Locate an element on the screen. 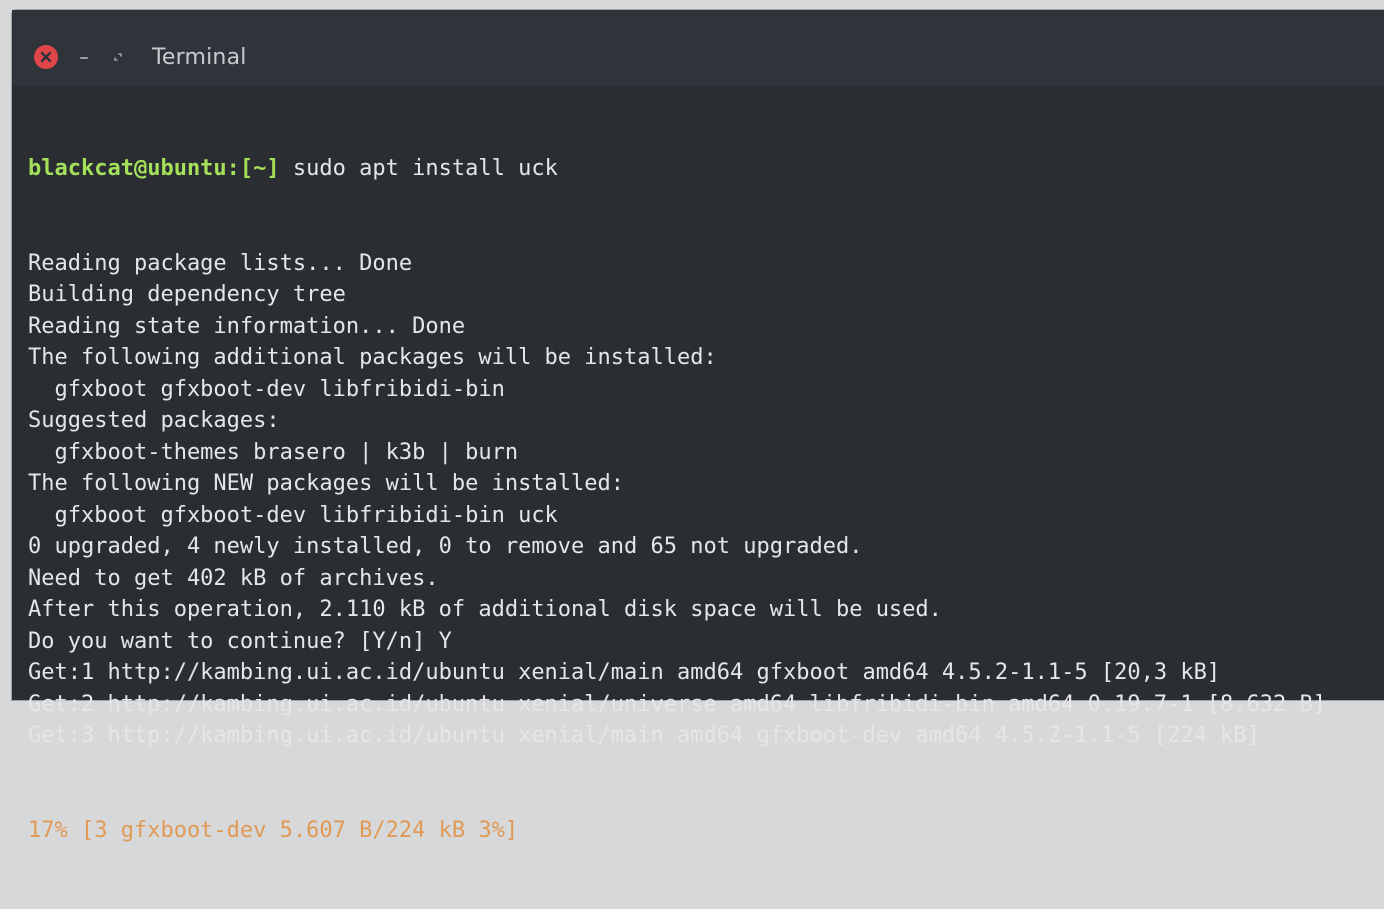  minimize-icon is located at coordinates (84, 57).